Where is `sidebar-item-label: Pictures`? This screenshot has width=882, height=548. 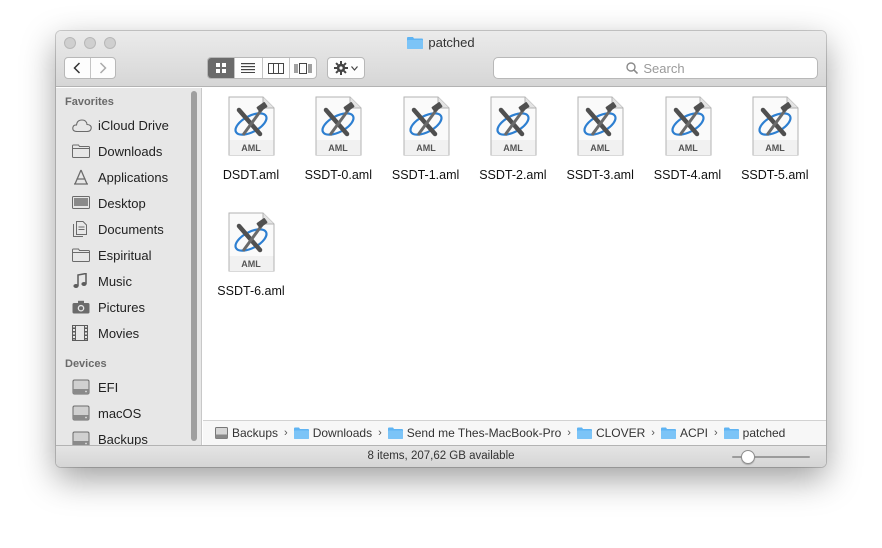 sidebar-item-label: Pictures is located at coordinates (121, 307).